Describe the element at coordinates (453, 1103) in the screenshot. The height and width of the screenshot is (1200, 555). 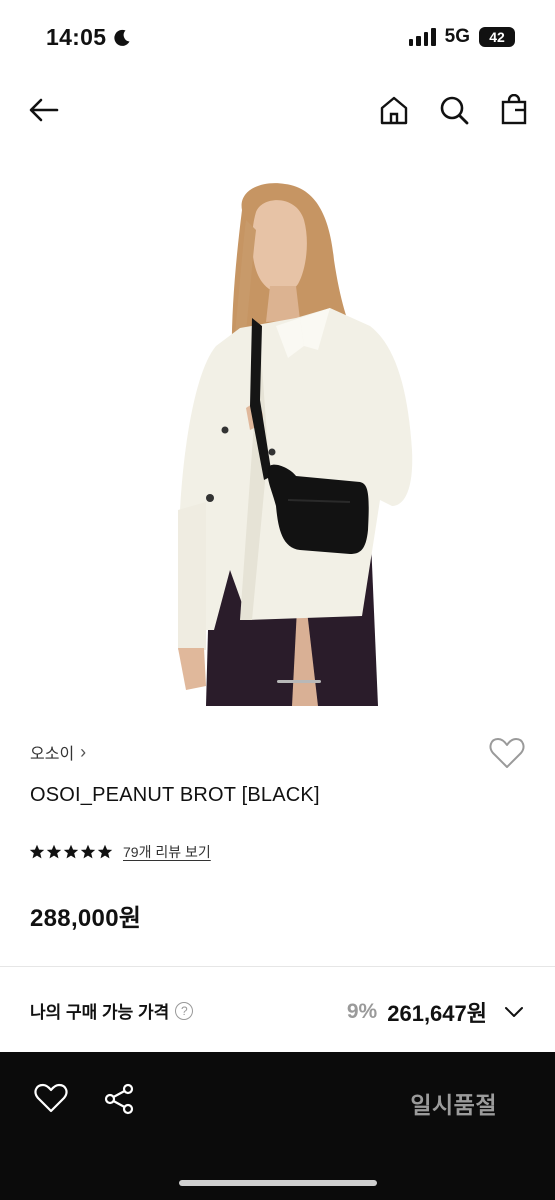
I see `soldout-button: 일시품절` at that location.